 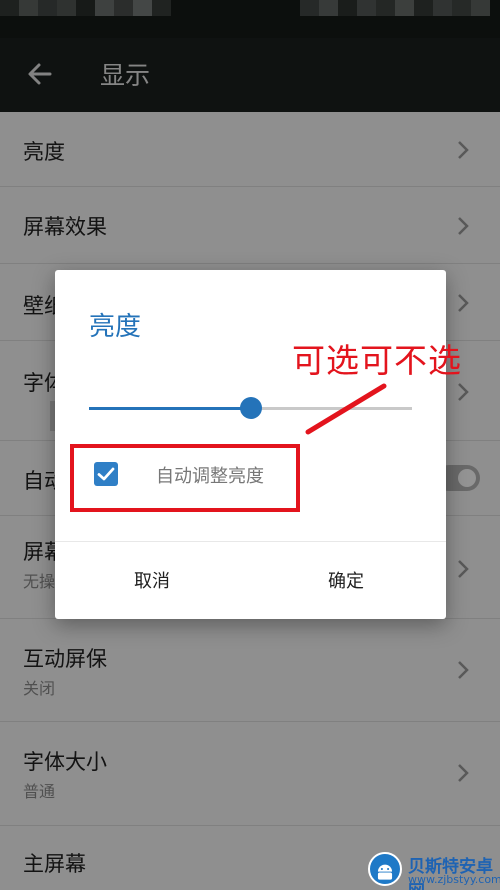 What do you see at coordinates (430, 870) in the screenshot?
I see `watermark-logo: 贝斯特安卓网 www.zjbstyy.com` at bounding box center [430, 870].